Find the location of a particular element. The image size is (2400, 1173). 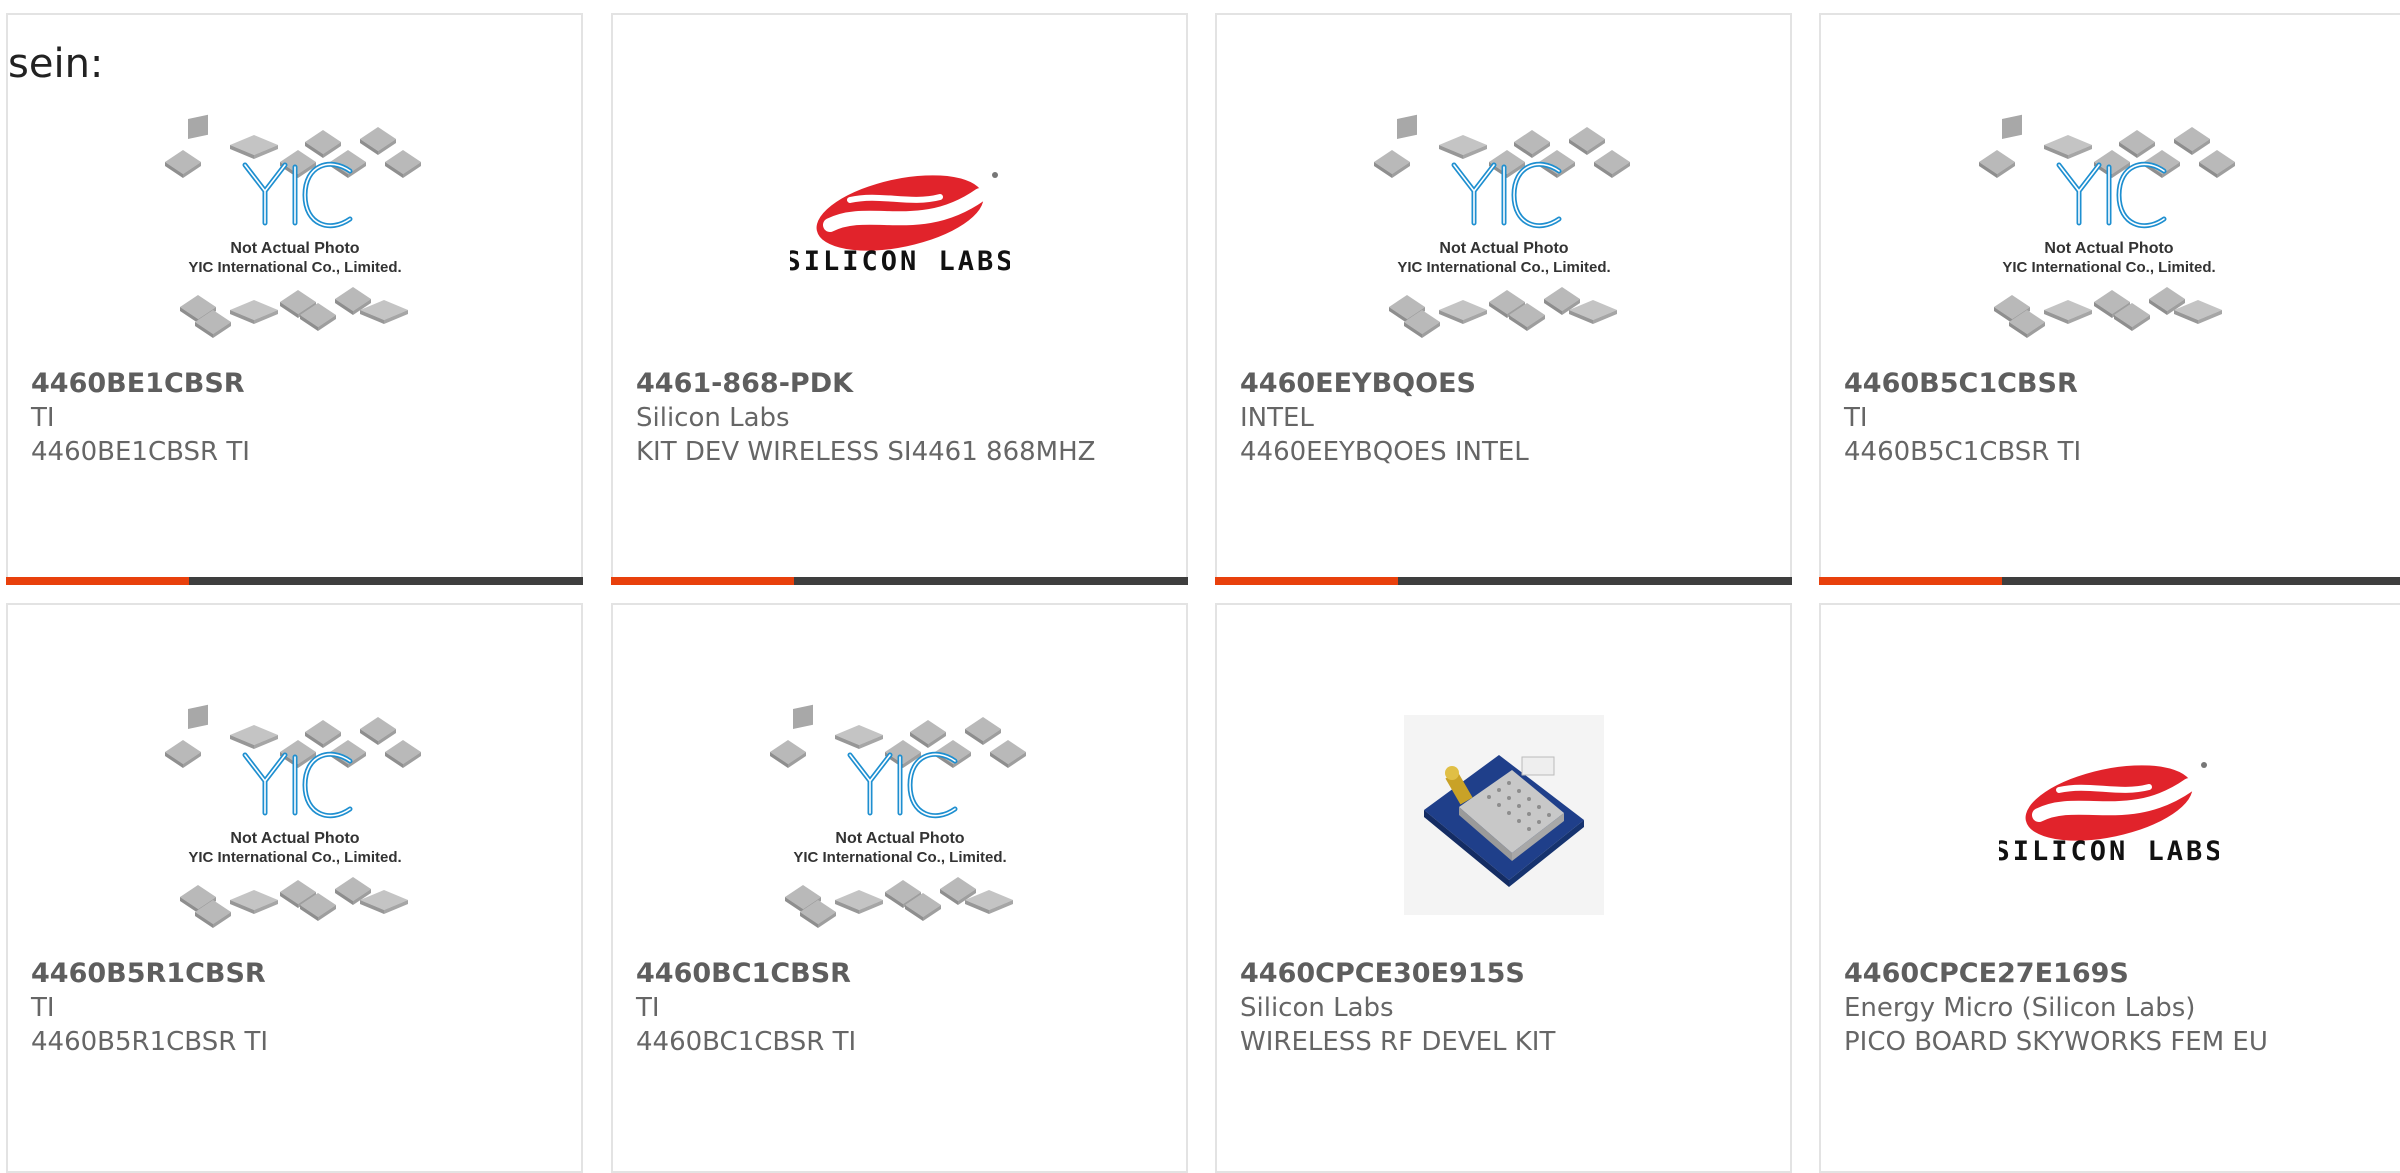

description: PICO BOARD SKYWORKS FEM EU is located at coordinates (2056, 1042).